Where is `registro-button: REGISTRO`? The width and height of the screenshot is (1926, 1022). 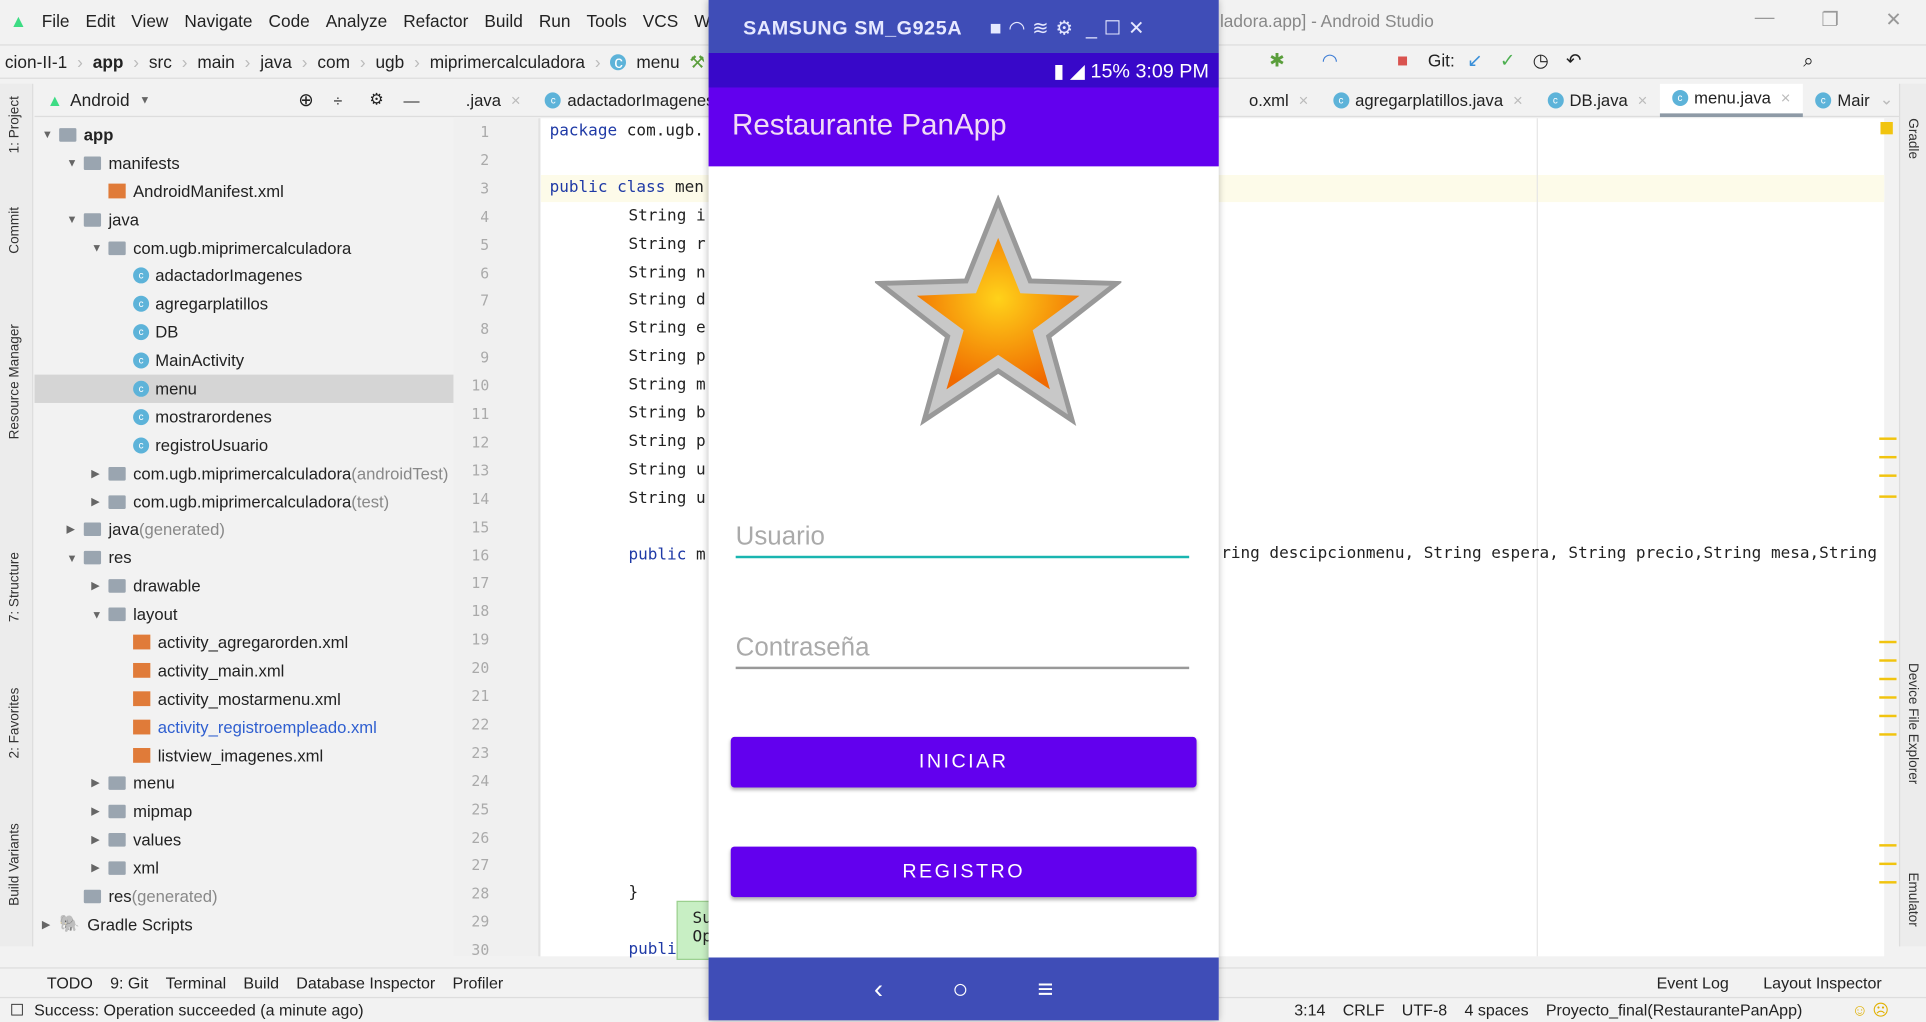
registro-button: REGISTRO is located at coordinates (963, 872).